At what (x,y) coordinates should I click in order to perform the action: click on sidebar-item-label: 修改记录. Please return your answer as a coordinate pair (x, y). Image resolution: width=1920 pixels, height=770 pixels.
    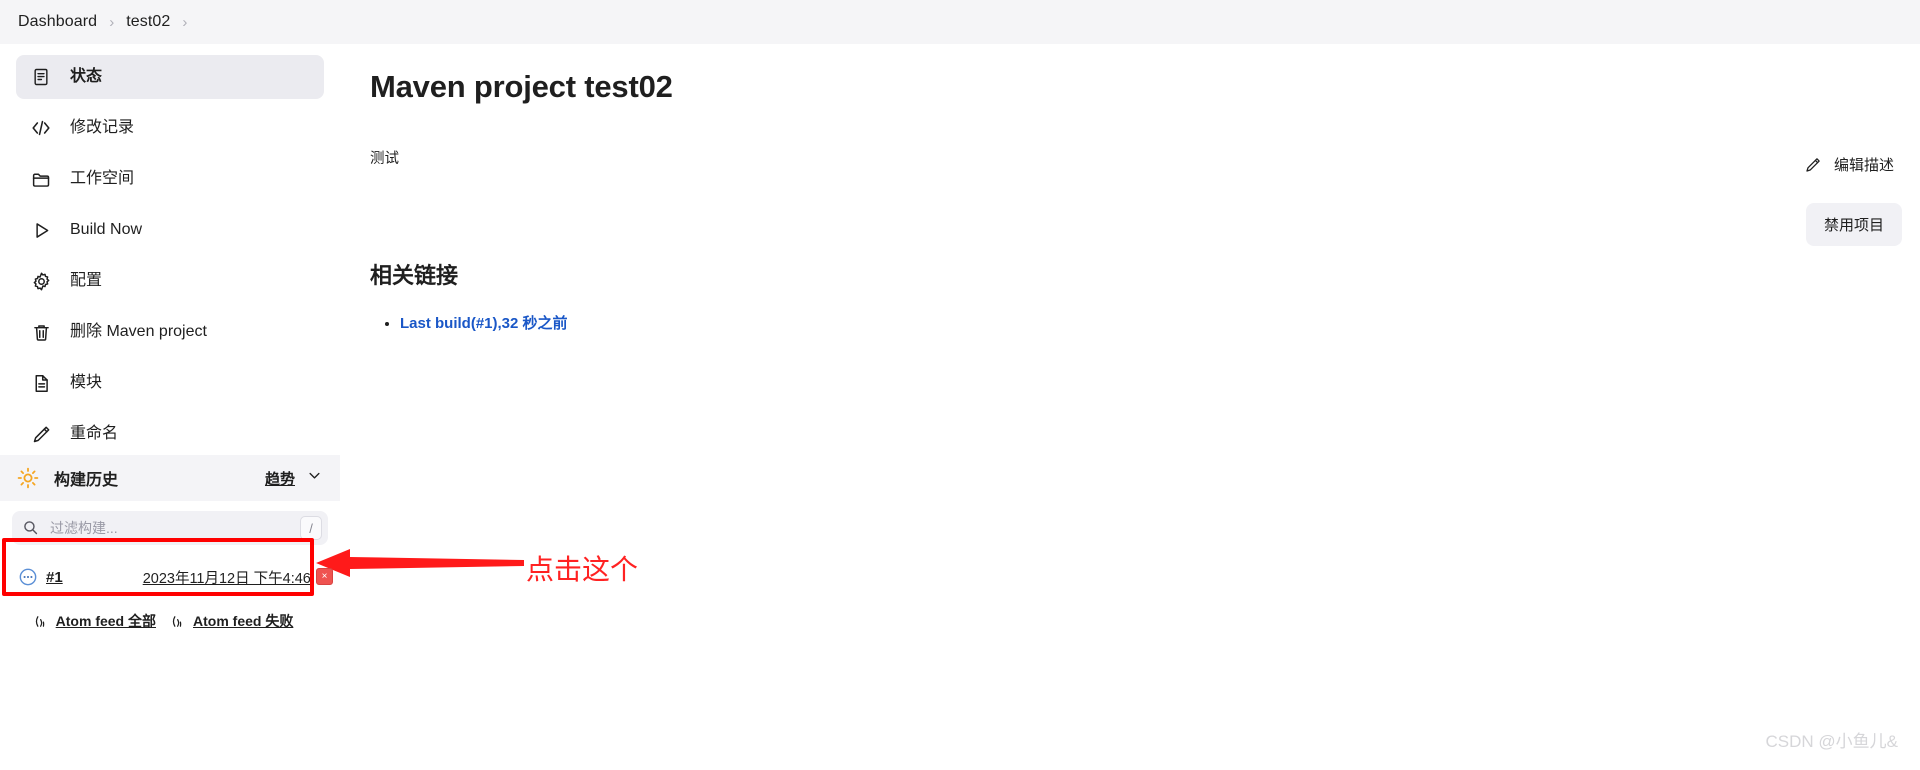
    Looking at the image, I should click on (102, 127).